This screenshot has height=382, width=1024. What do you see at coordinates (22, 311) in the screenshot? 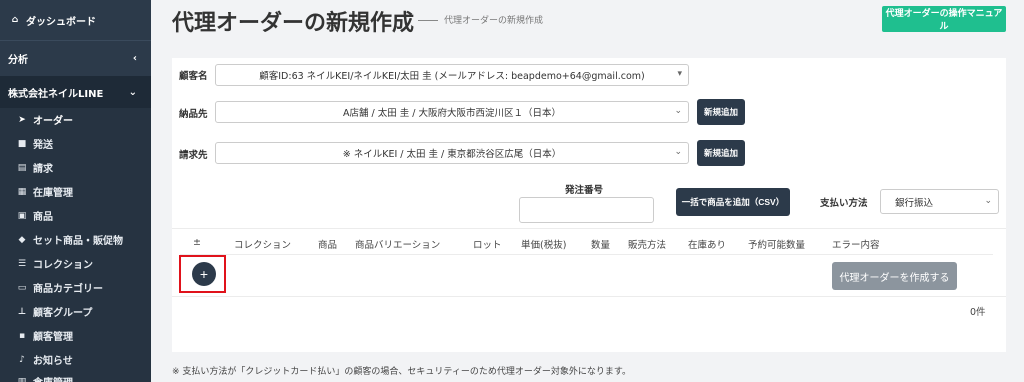
I see `group-icon: ⊥` at bounding box center [22, 311].